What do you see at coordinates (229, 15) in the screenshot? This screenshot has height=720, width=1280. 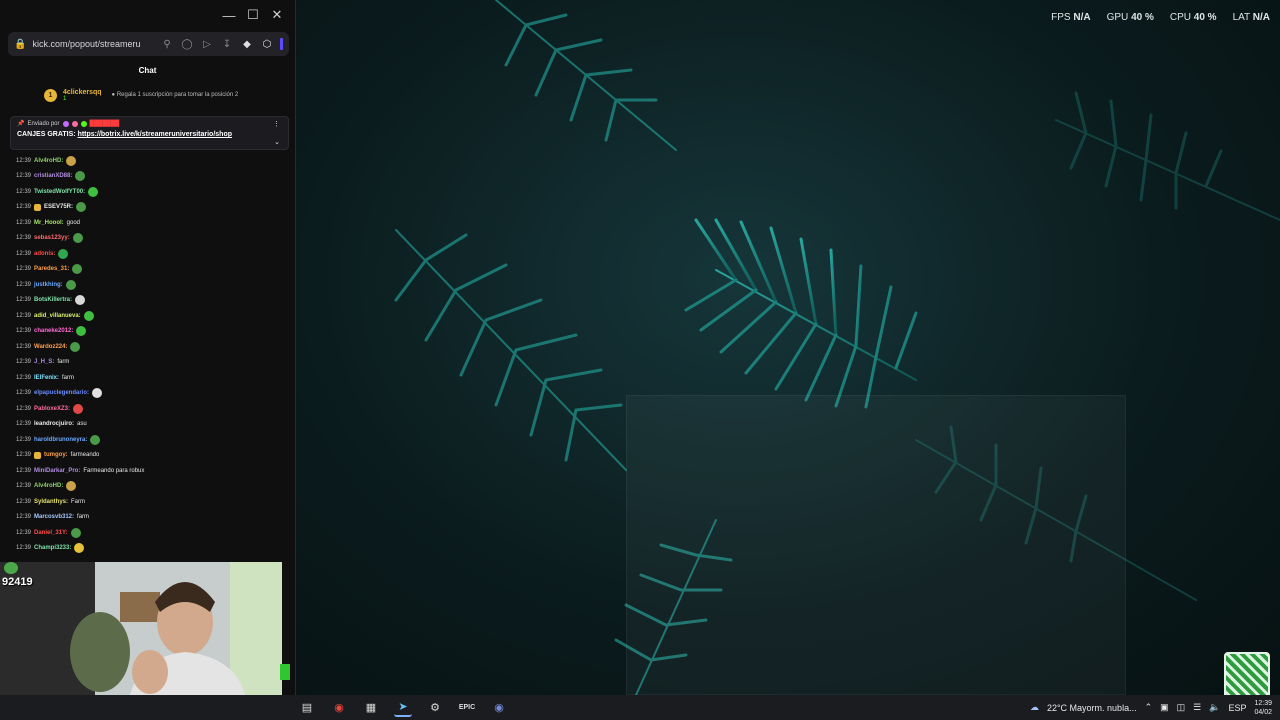 I see `minimize-button: —` at bounding box center [229, 15].